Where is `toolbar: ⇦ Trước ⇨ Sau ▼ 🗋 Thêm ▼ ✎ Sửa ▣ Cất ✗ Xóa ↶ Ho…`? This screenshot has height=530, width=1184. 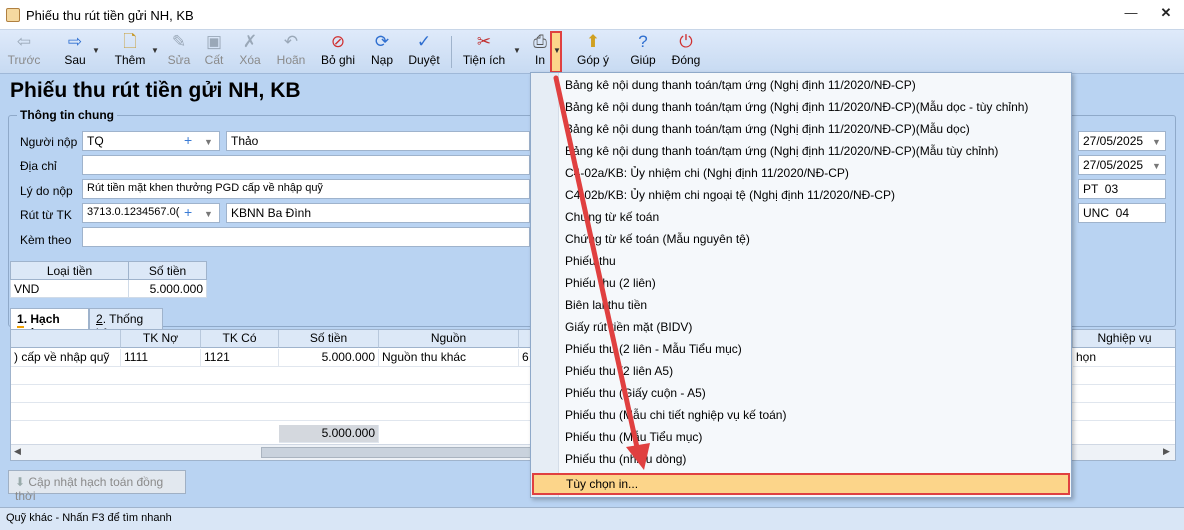
toolbar: ⇦ Trước ⇨ Sau ▼ 🗋 Thêm ▼ ✎ Sửa ▣ Cất ✗ Xóa ↶ Ho… is located at coordinates (592, 52).